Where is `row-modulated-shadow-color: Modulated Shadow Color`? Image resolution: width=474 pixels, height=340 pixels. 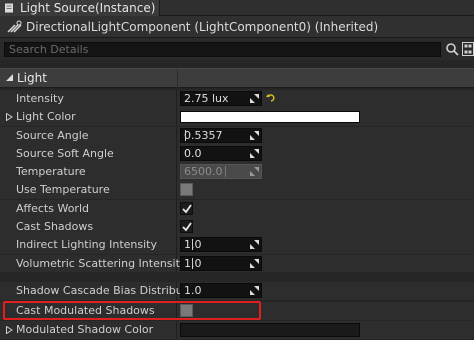
row-modulated-shadow-color: Modulated Shadow Color is located at coordinates (237, 330).